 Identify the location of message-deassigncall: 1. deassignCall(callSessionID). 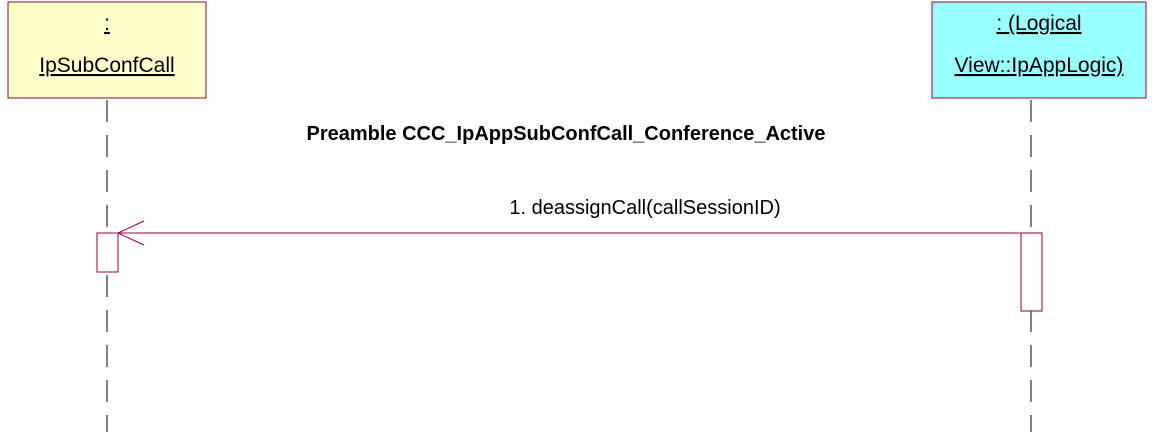
(568, 221).